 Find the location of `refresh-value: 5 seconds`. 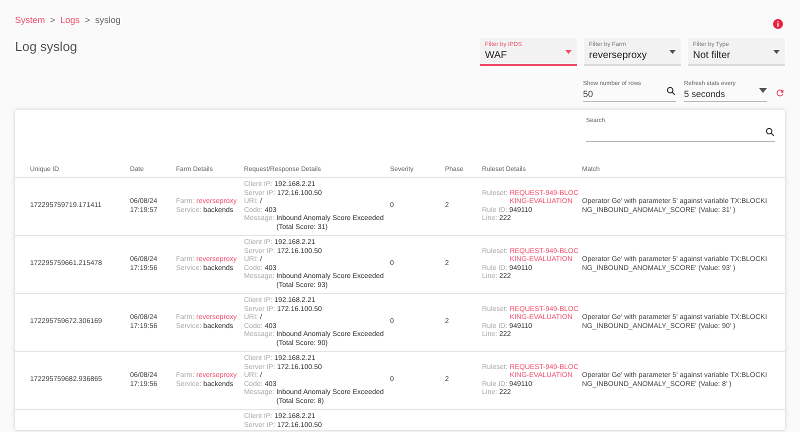

refresh-value: 5 seconds is located at coordinates (705, 94).